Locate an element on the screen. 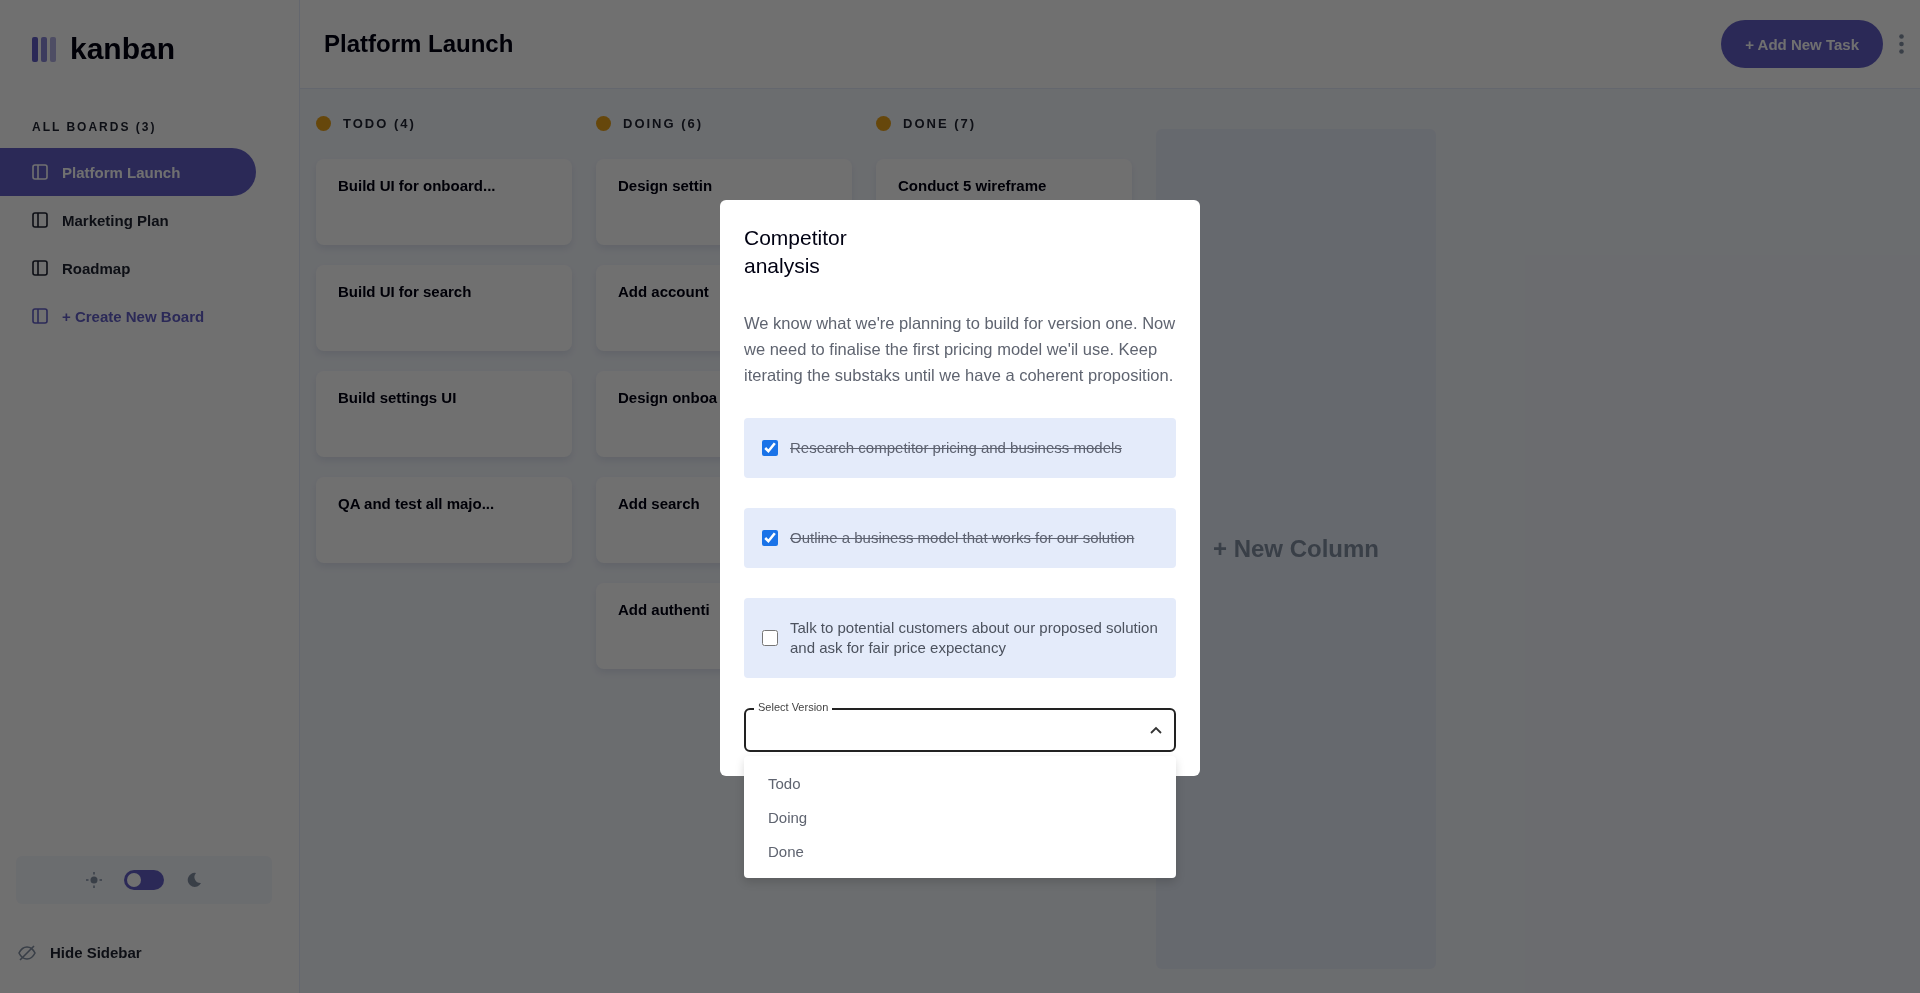 This screenshot has width=1920, height=993. subtask-label: Talk to potential customers about our proposed solution and ask for fair price expectancy is located at coordinates (974, 638).